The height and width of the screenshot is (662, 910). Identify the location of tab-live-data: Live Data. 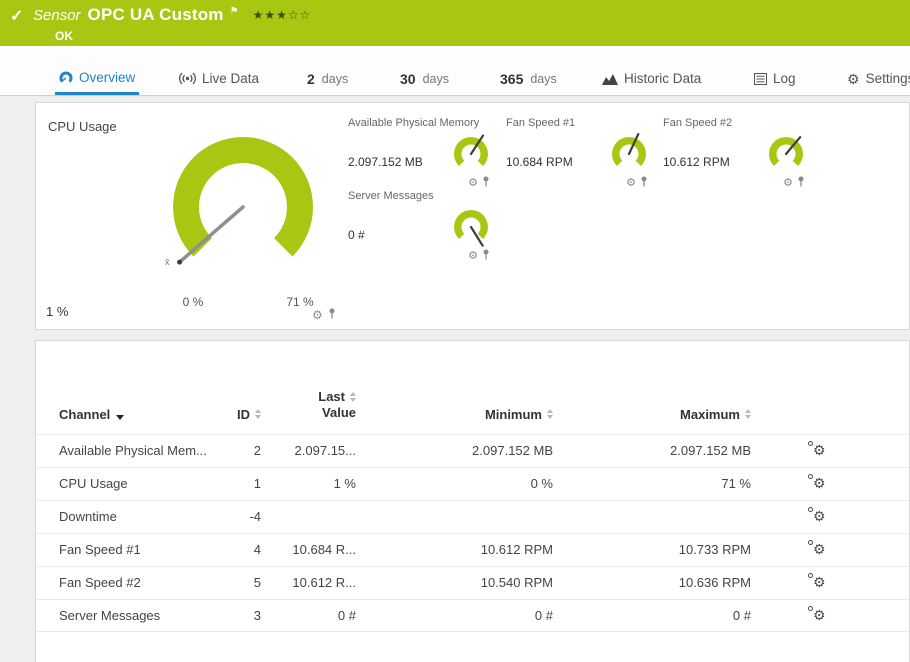
(219, 78).